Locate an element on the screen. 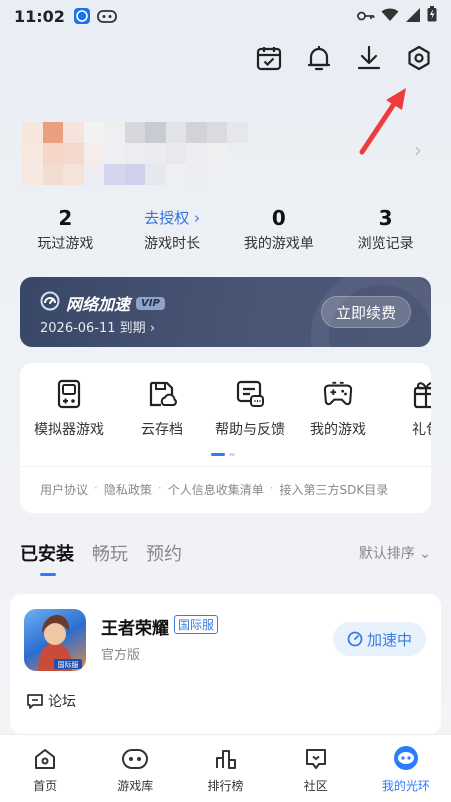 Image resolution: width=451 pixels, height=802 pixels. user-stats: 2 玩过游戏 去授权 › 游戏时长 0 我的游戏单 3 浏览记录 is located at coordinates (225, 229).